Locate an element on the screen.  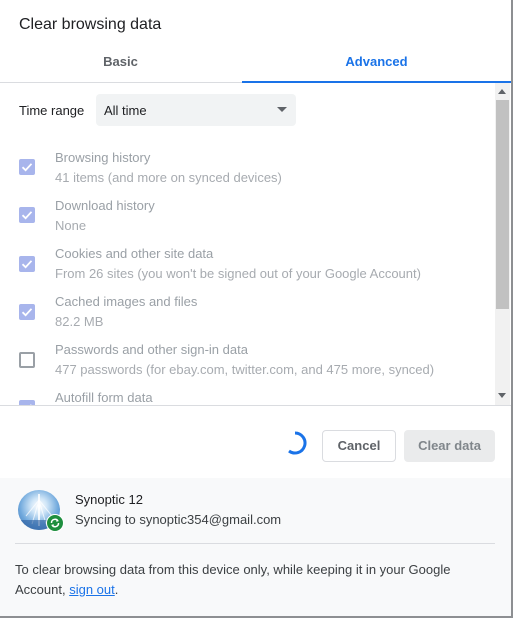
option-title: Cached images and files is located at coordinates (126, 301).